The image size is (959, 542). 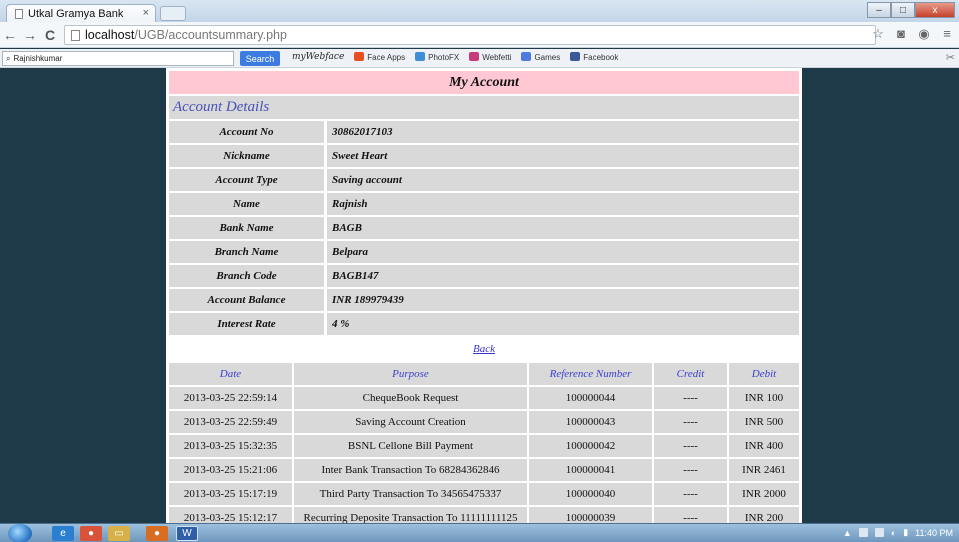 I want to click on detail-label: Nickname, so click(x=246, y=156).